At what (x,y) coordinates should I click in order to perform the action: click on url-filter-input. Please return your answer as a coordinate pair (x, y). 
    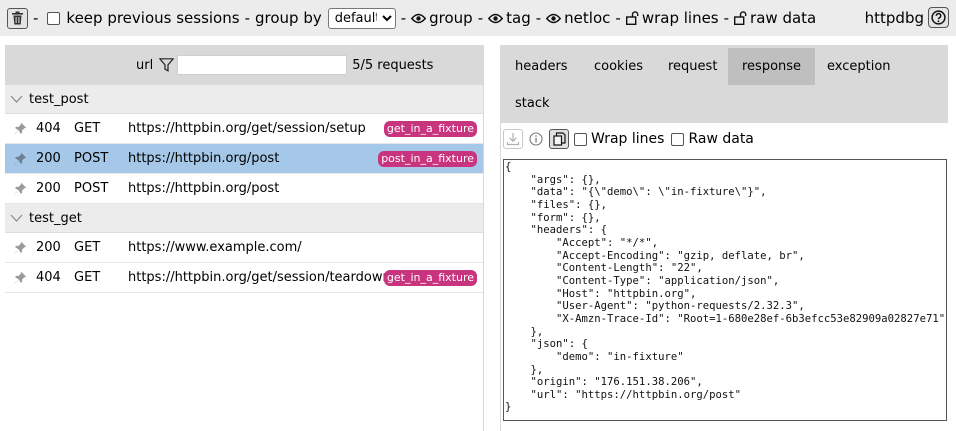
    Looking at the image, I should click on (262, 65).